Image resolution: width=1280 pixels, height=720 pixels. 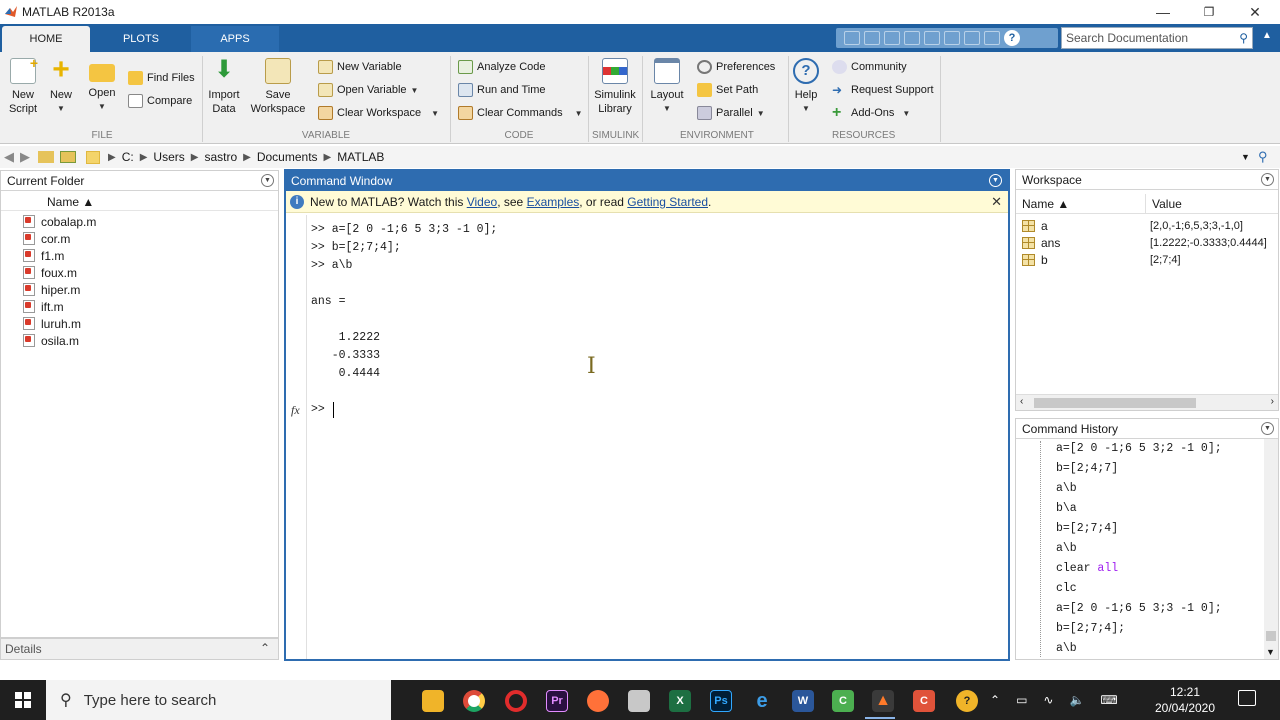 I want to click on taskbar-search-box: ⚲ Type here to search, so click(x=218, y=700).